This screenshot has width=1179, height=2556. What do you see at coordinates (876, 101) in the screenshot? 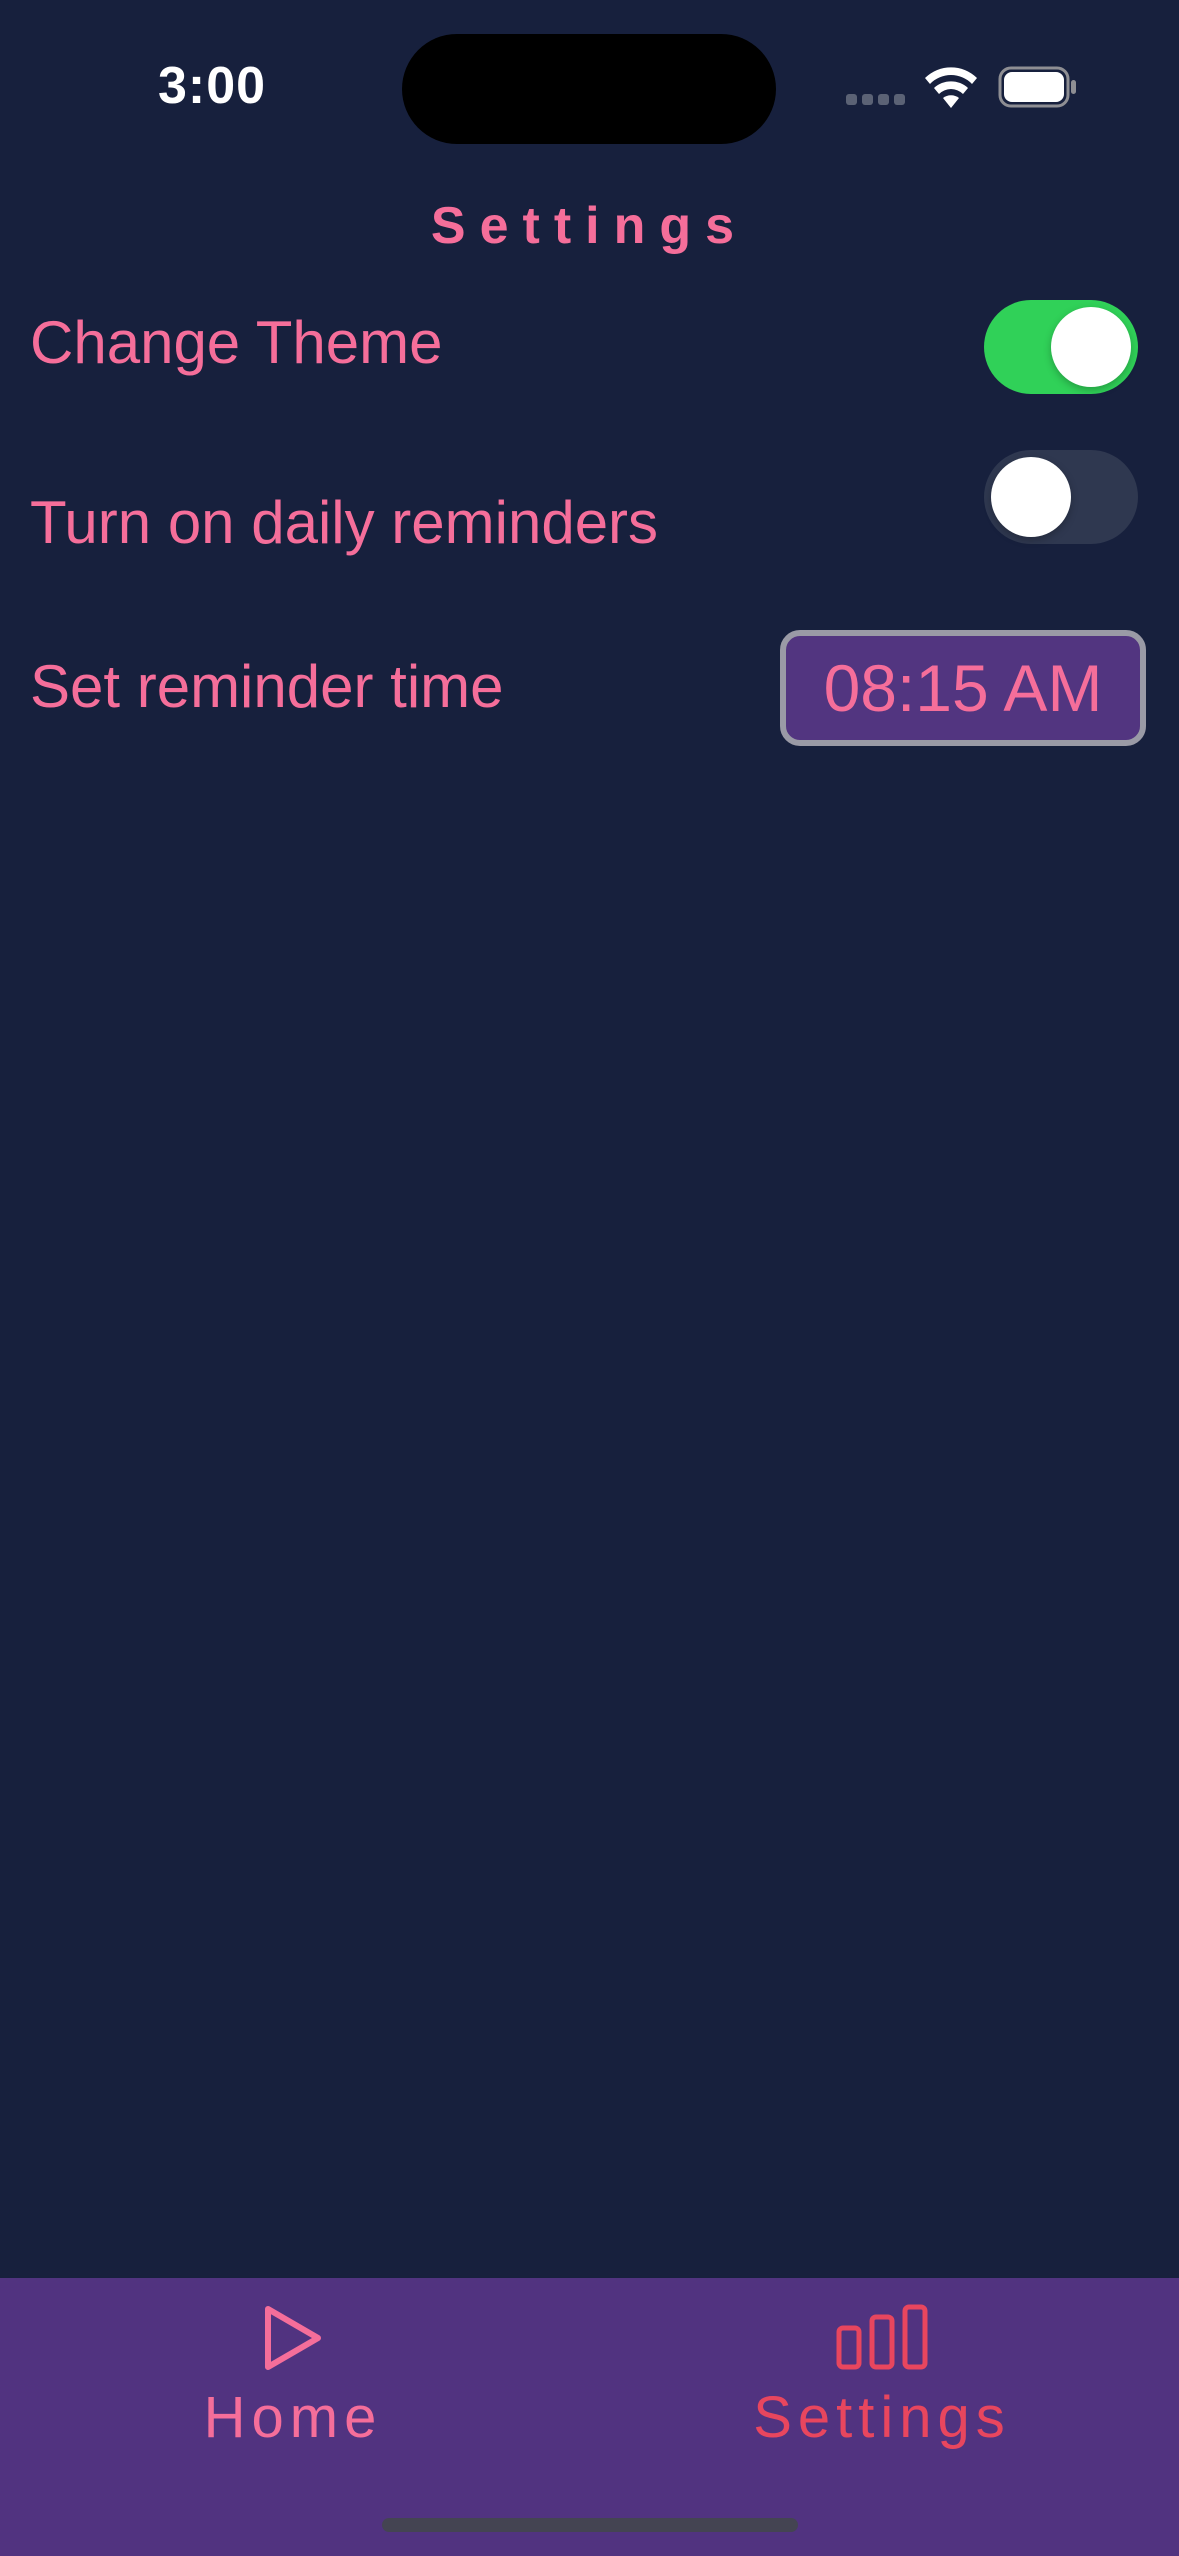
I see `signal-icon` at bounding box center [876, 101].